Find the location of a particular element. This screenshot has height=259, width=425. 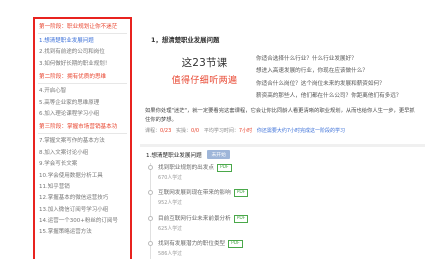

section-divider is located at coordinates (282, 145).